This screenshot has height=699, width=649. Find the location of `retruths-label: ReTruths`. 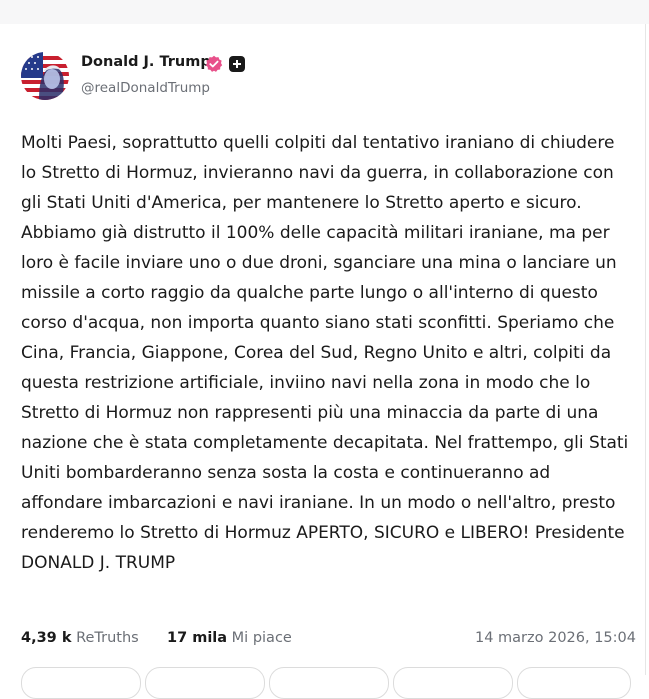

retruths-label: ReTruths is located at coordinates (107, 638).